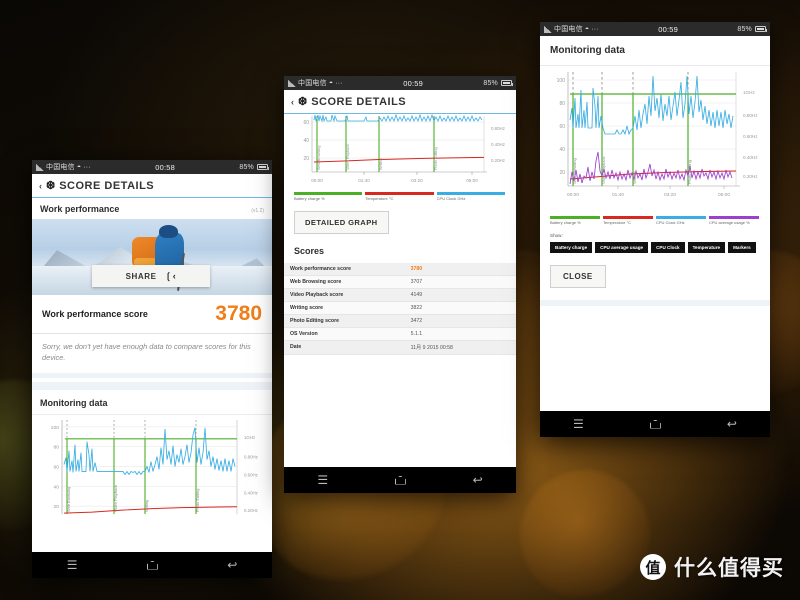  I want to click on row-key: Date, so click(344, 347).